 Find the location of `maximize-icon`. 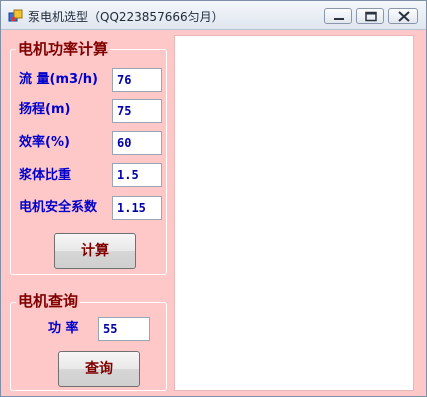

maximize-icon is located at coordinates (371, 16).